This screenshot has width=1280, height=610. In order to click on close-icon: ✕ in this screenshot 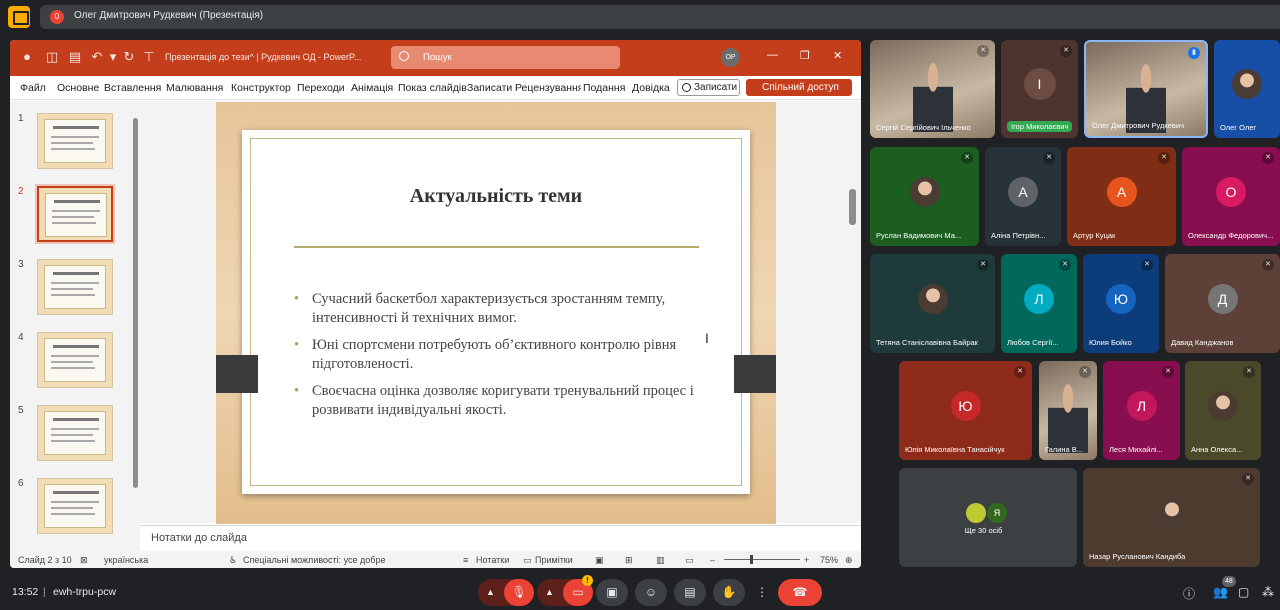, I will do `click(837, 55)`.